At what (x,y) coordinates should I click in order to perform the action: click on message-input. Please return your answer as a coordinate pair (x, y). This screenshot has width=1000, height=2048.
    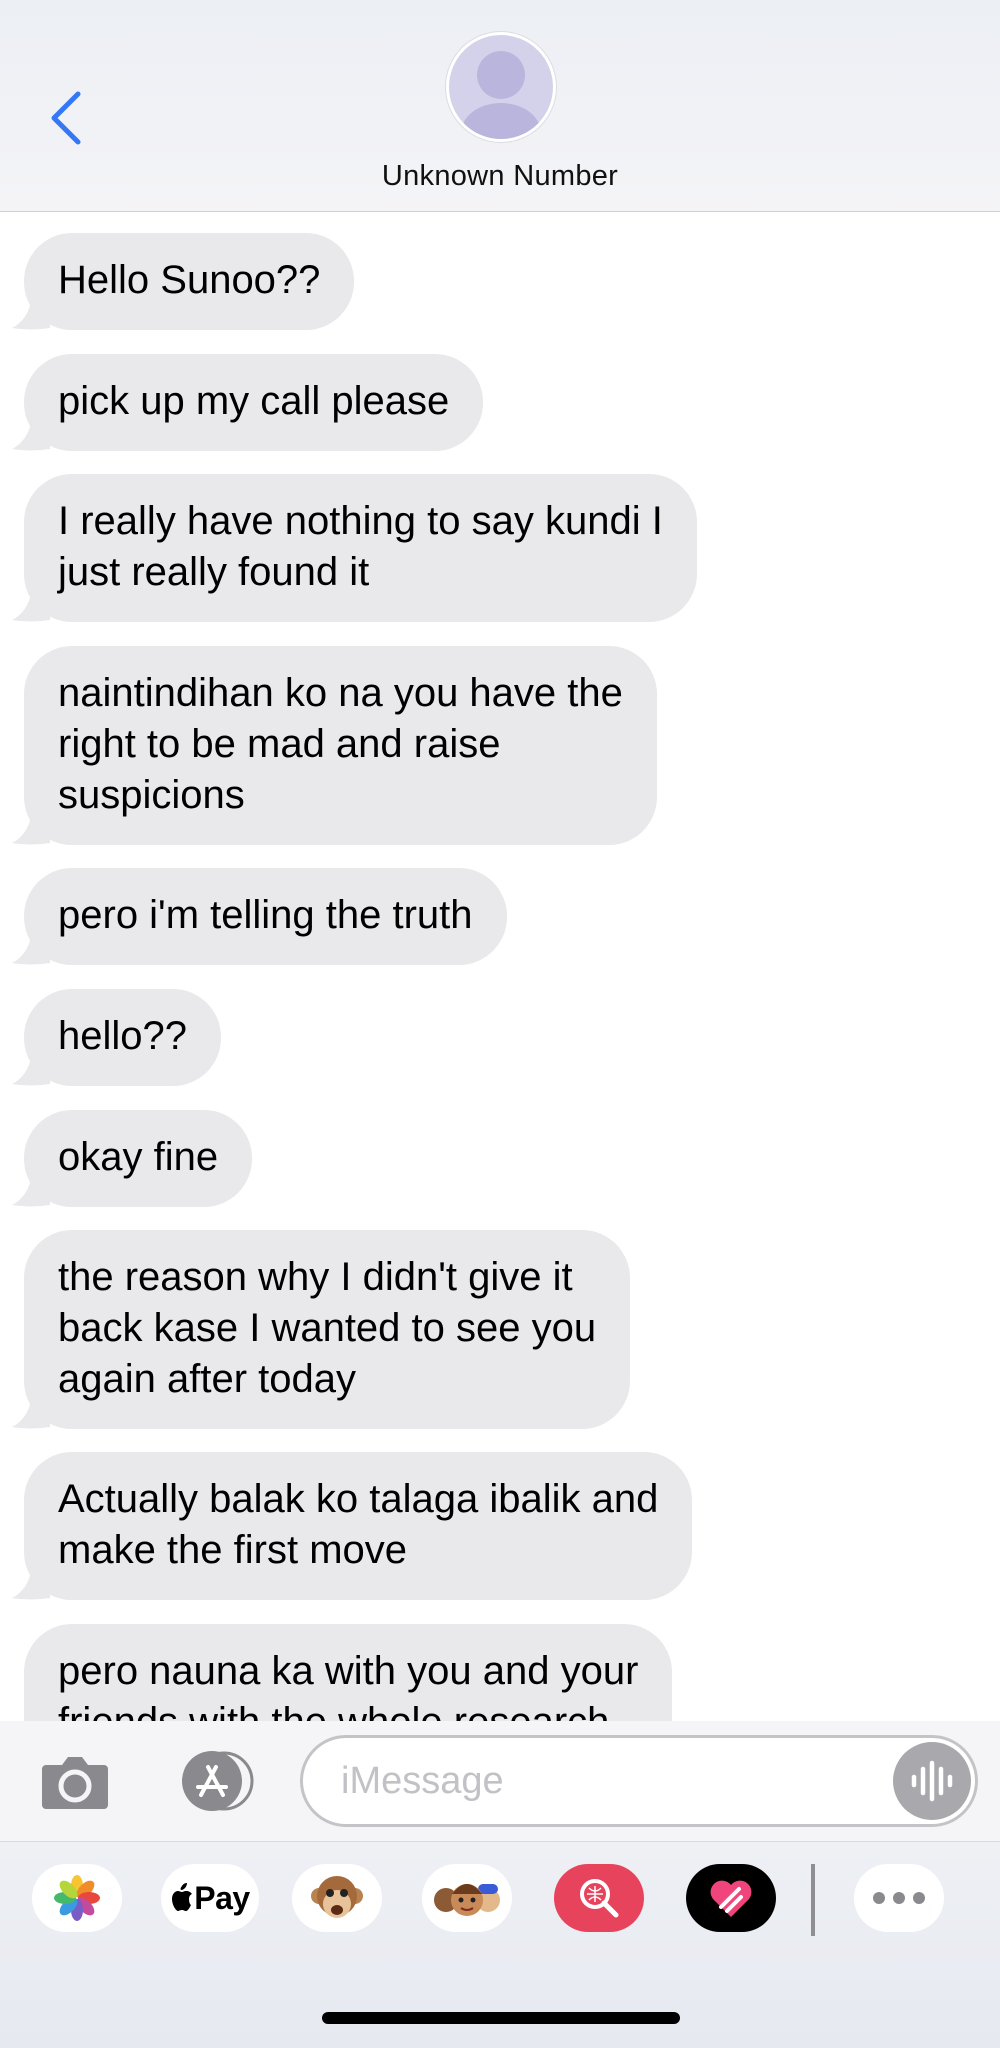
    Looking at the image, I should click on (601, 1781).